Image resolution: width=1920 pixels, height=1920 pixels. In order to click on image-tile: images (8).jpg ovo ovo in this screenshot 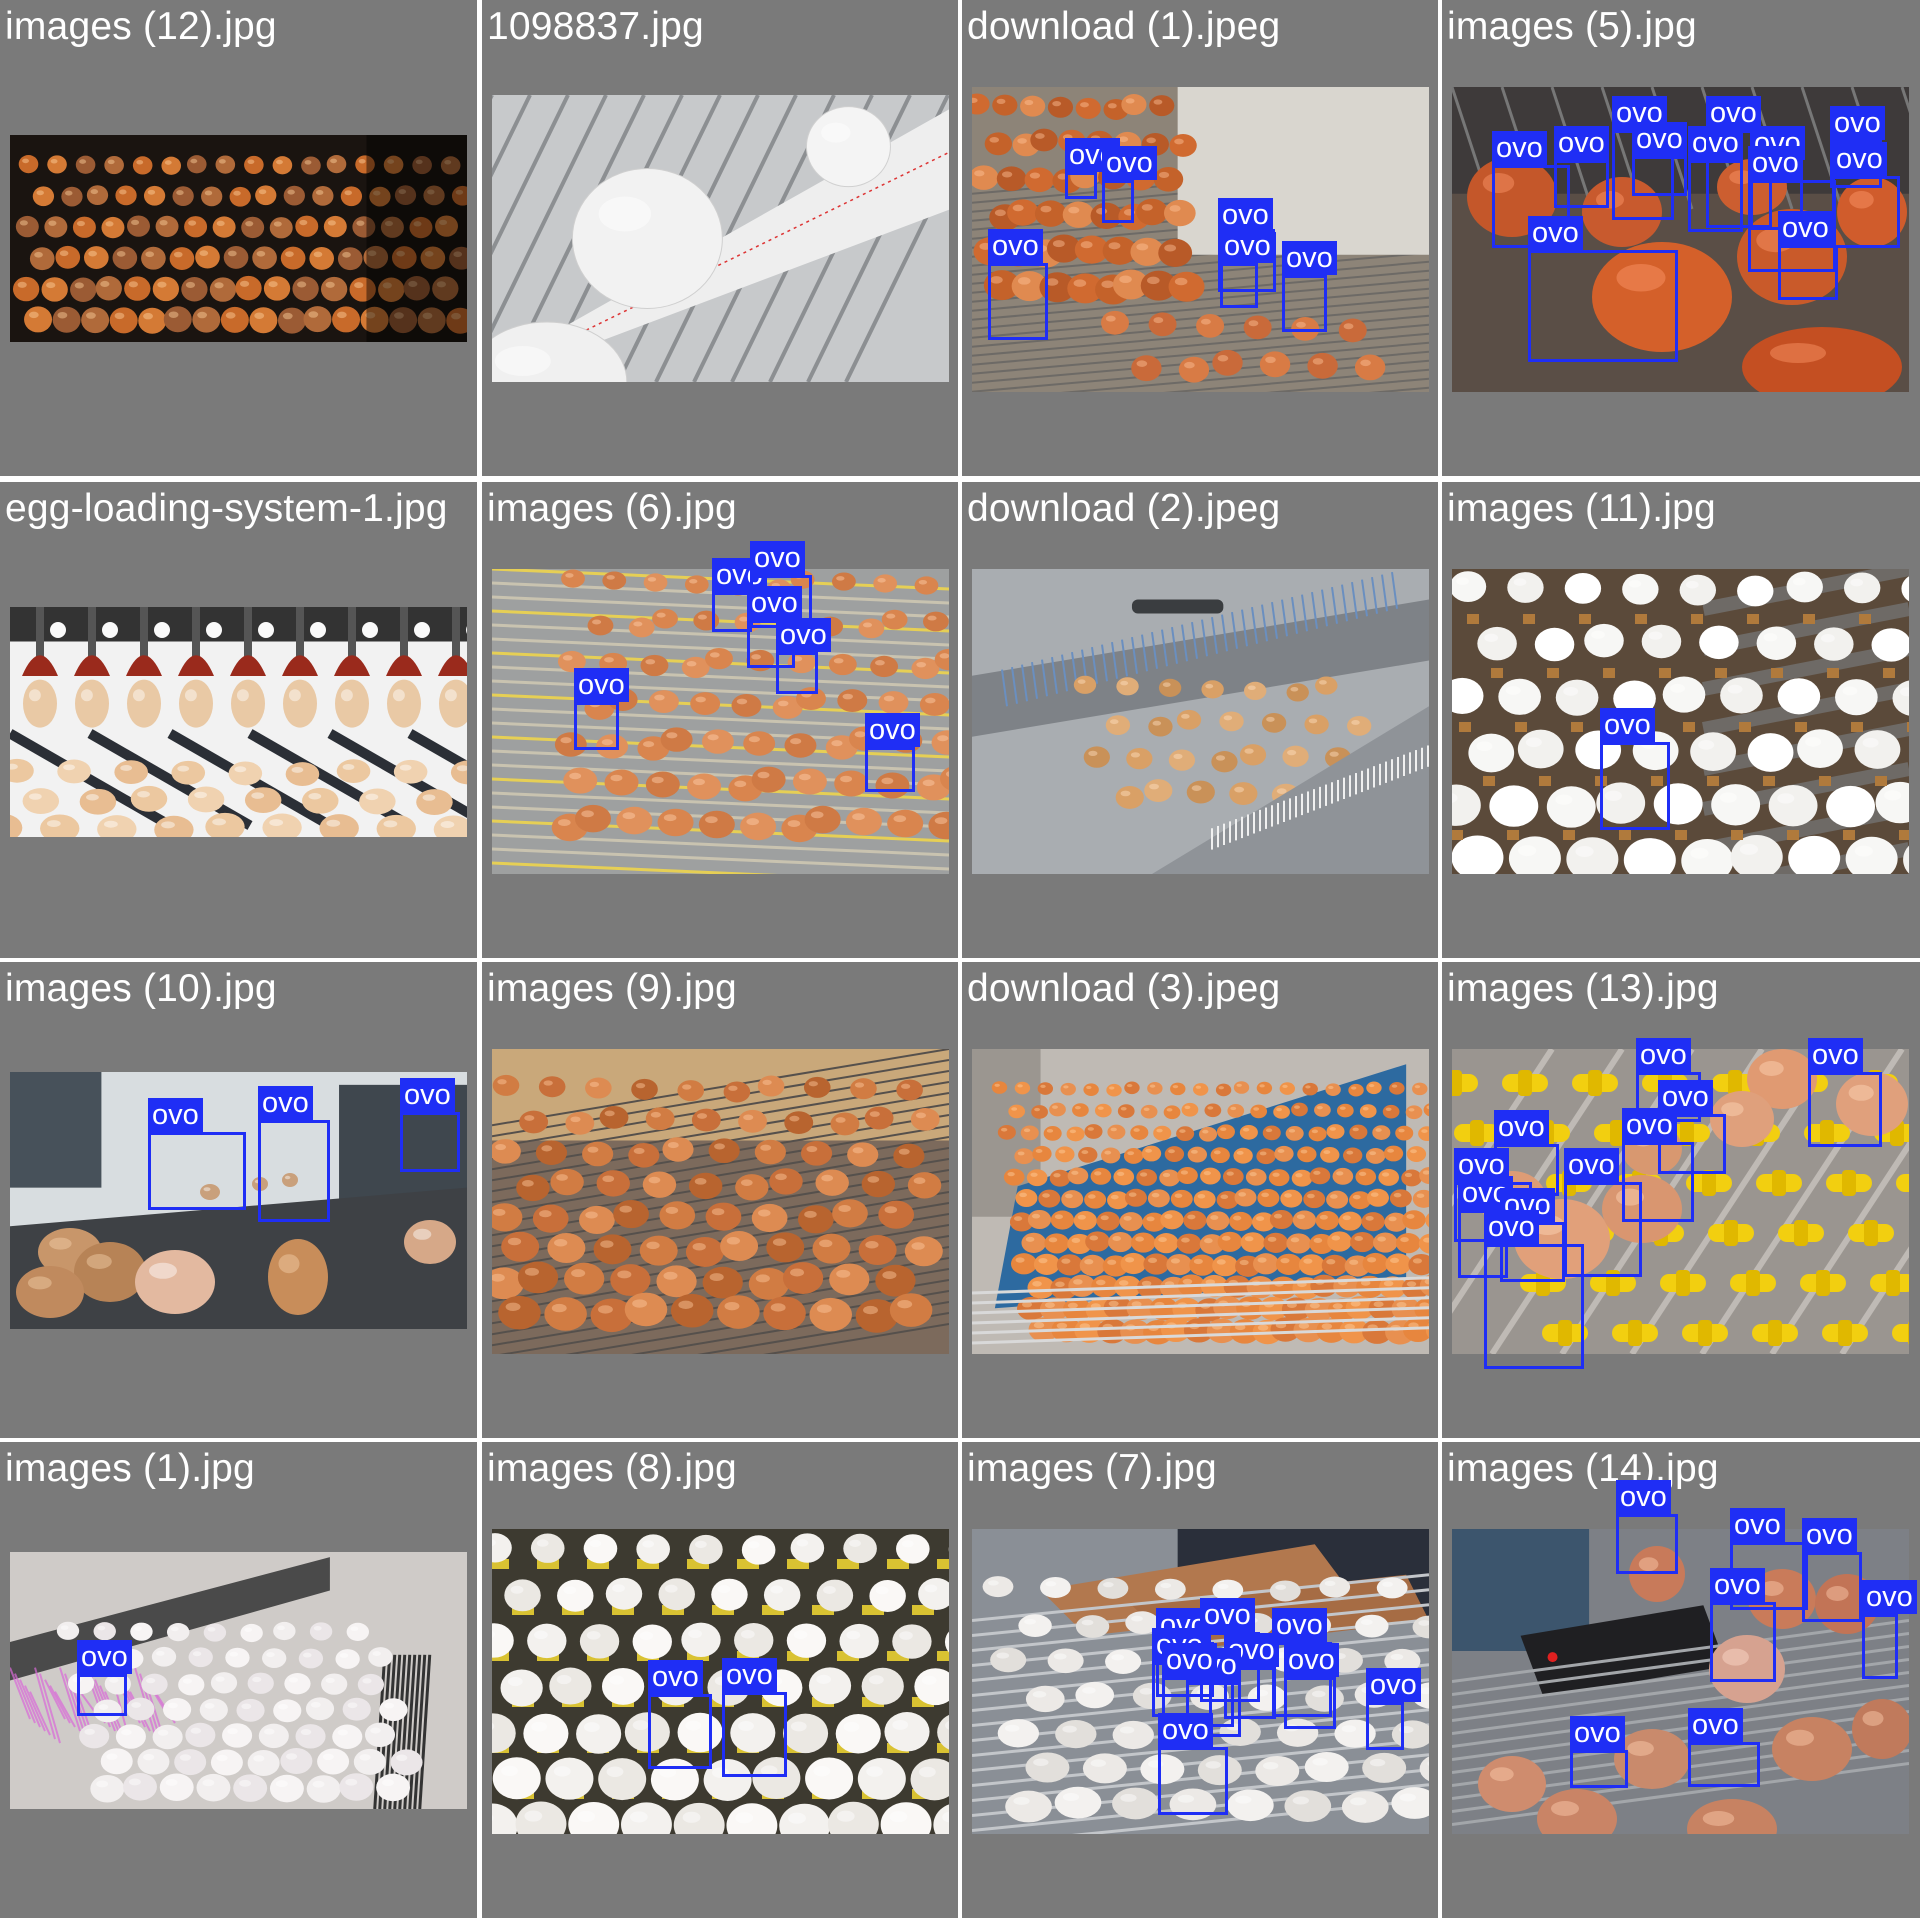, I will do `click(720, 1680)`.